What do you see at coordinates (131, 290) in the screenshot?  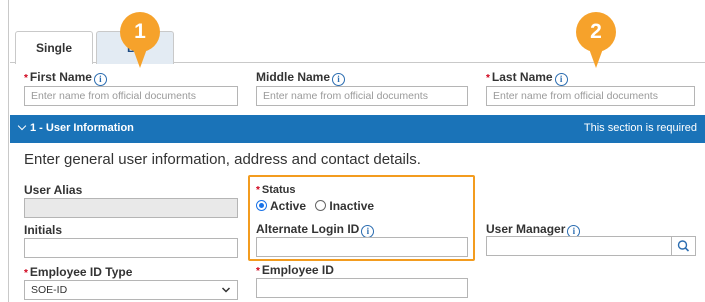 I see `employee-id-type-select: SOE-ID` at bounding box center [131, 290].